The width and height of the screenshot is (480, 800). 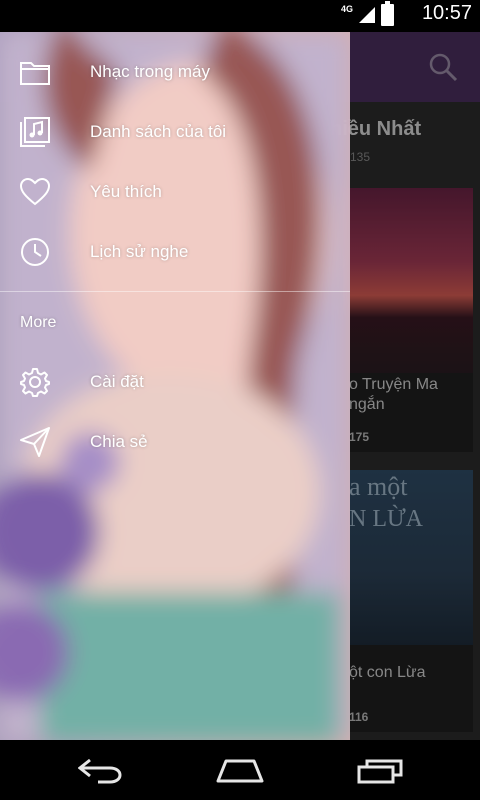 What do you see at coordinates (35, 382) in the screenshot?
I see `gear-icon` at bounding box center [35, 382].